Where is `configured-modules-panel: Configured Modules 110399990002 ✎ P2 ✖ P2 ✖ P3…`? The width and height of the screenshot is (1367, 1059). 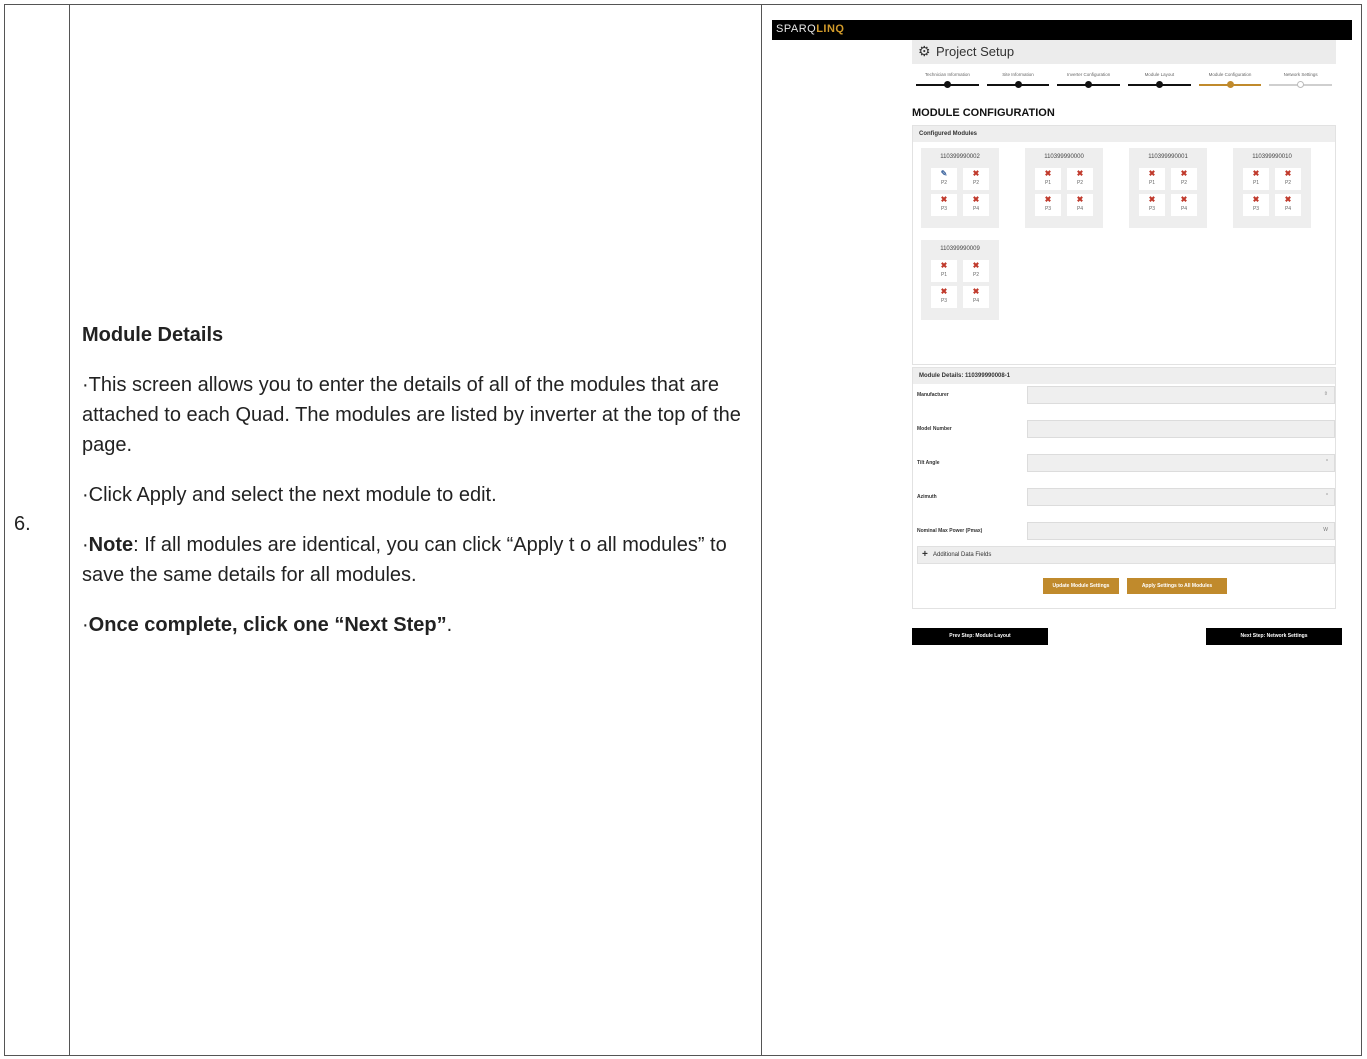 configured-modules-panel: Configured Modules 110399990002 ✎ P2 ✖ P2 ✖ P3… is located at coordinates (1124, 245).